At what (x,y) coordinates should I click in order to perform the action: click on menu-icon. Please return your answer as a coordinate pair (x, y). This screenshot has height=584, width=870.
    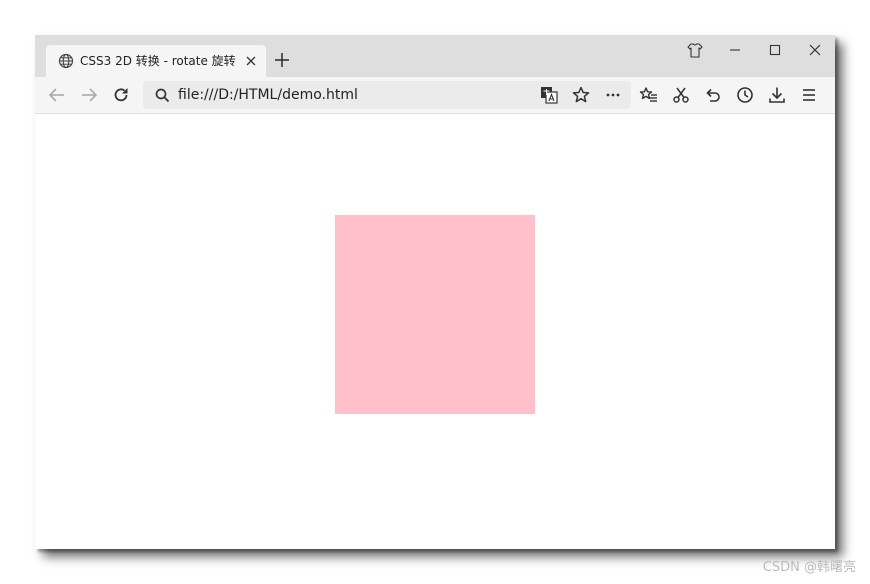
    Looking at the image, I should click on (809, 95).